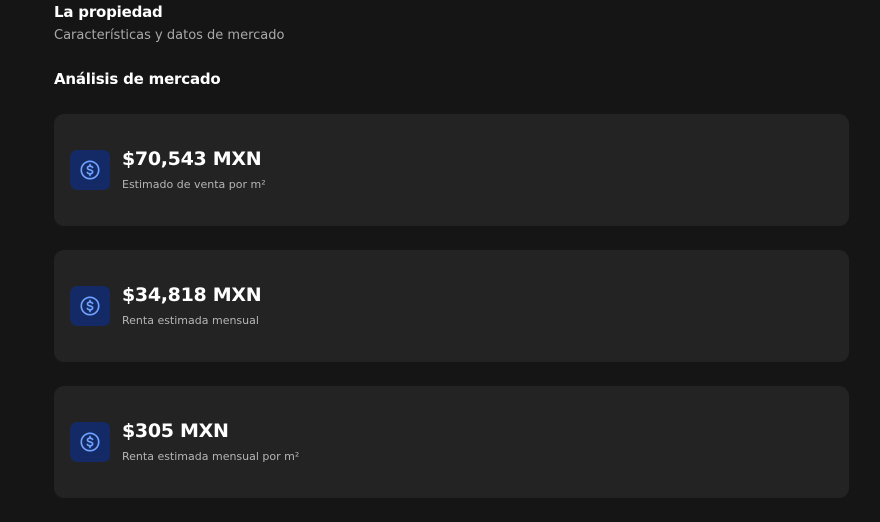 This screenshot has width=880, height=522. I want to click on card-label: Renta estimada mensual, so click(190, 320).